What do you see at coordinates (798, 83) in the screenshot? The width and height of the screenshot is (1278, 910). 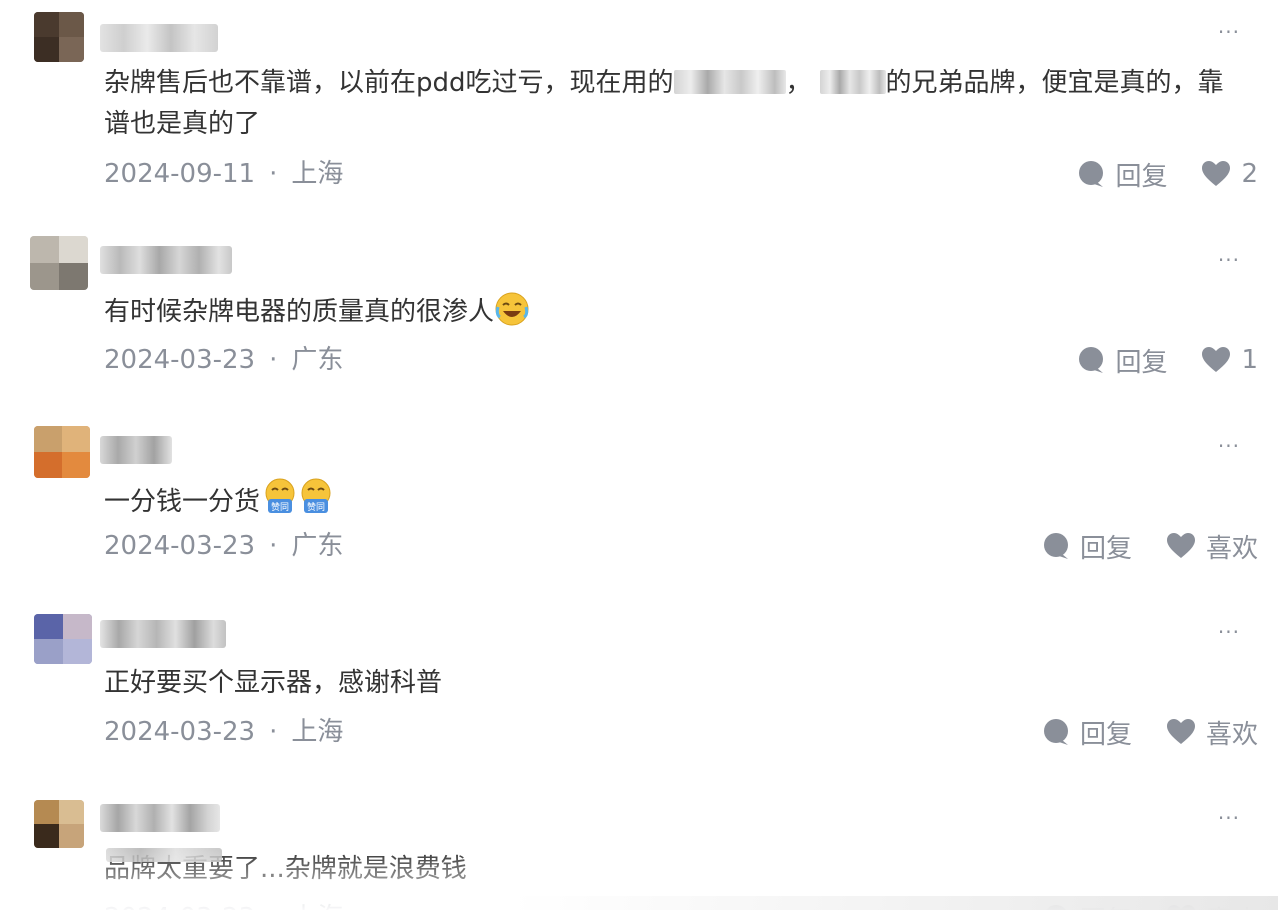 I see `comment-text-part: ，` at bounding box center [798, 83].